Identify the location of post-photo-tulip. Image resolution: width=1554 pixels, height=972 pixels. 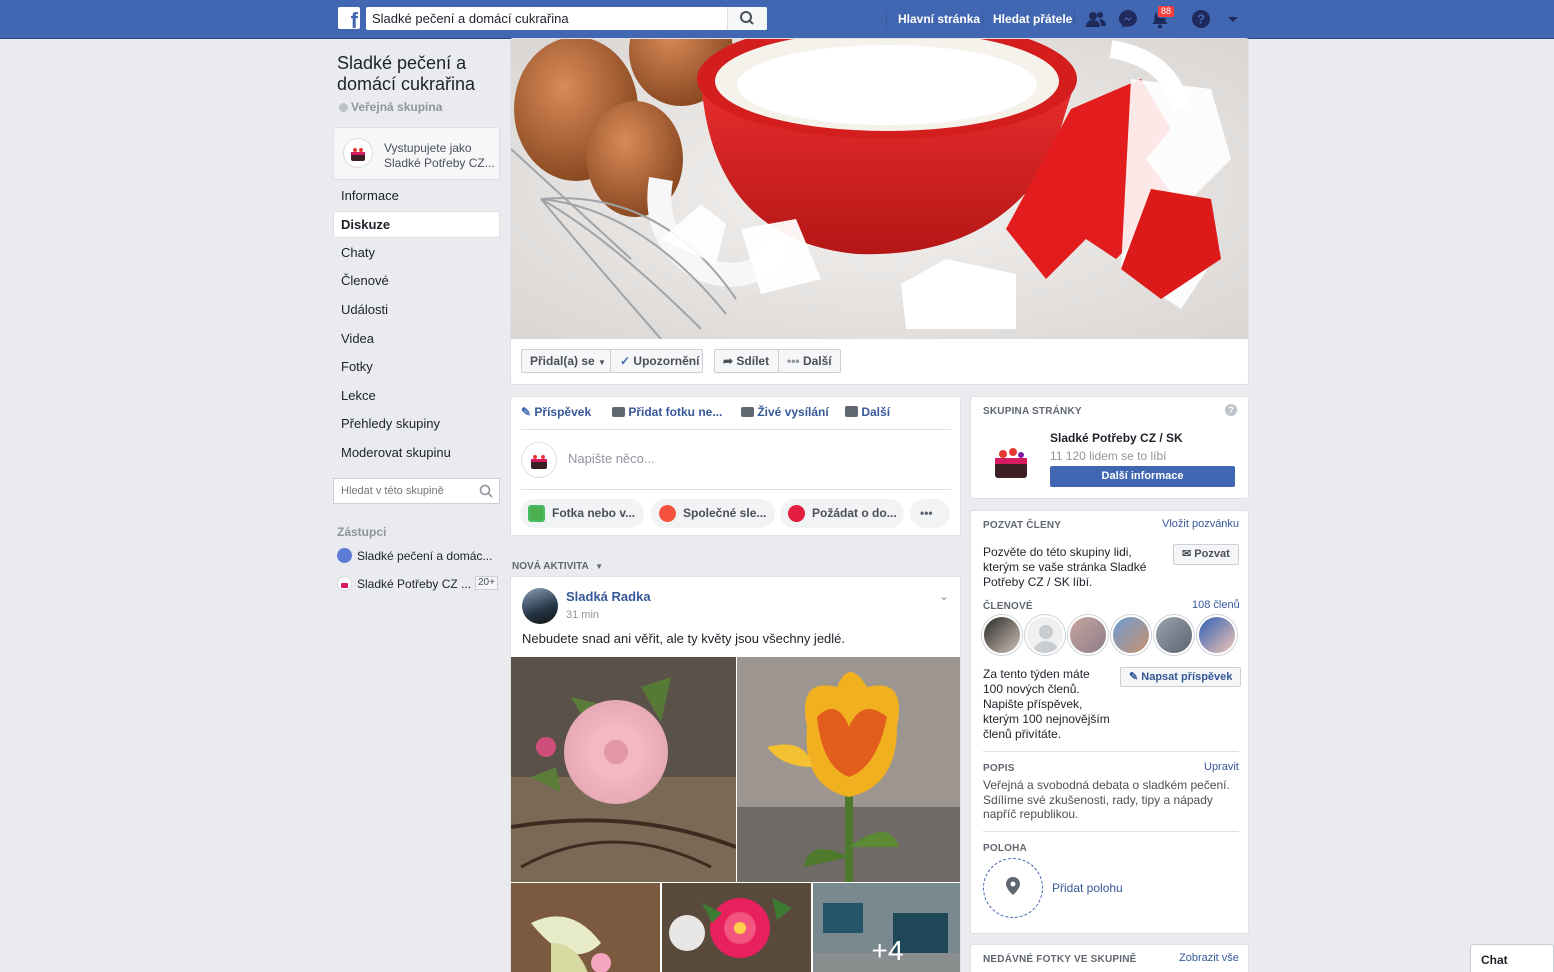
(849, 769).